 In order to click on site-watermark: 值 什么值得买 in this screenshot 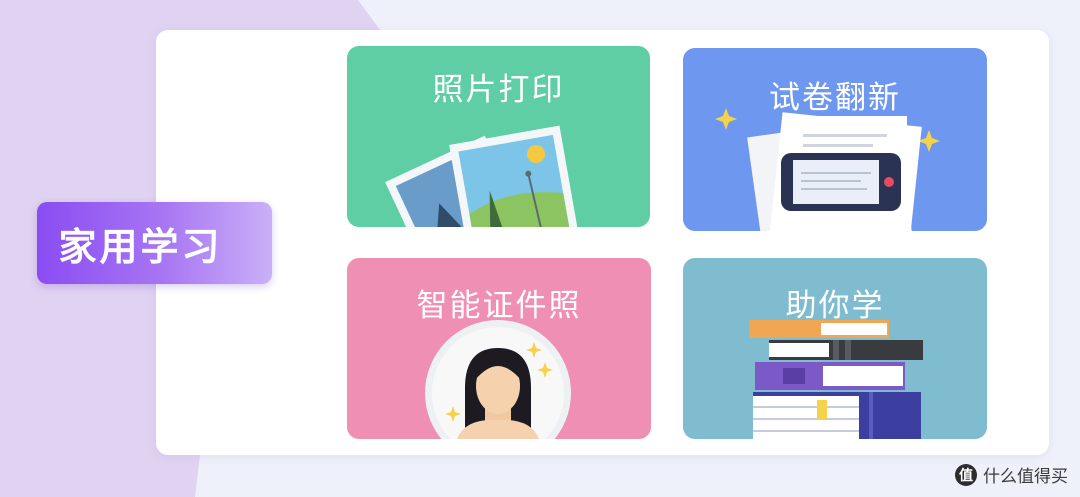, I will do `click(1011, 474)`.